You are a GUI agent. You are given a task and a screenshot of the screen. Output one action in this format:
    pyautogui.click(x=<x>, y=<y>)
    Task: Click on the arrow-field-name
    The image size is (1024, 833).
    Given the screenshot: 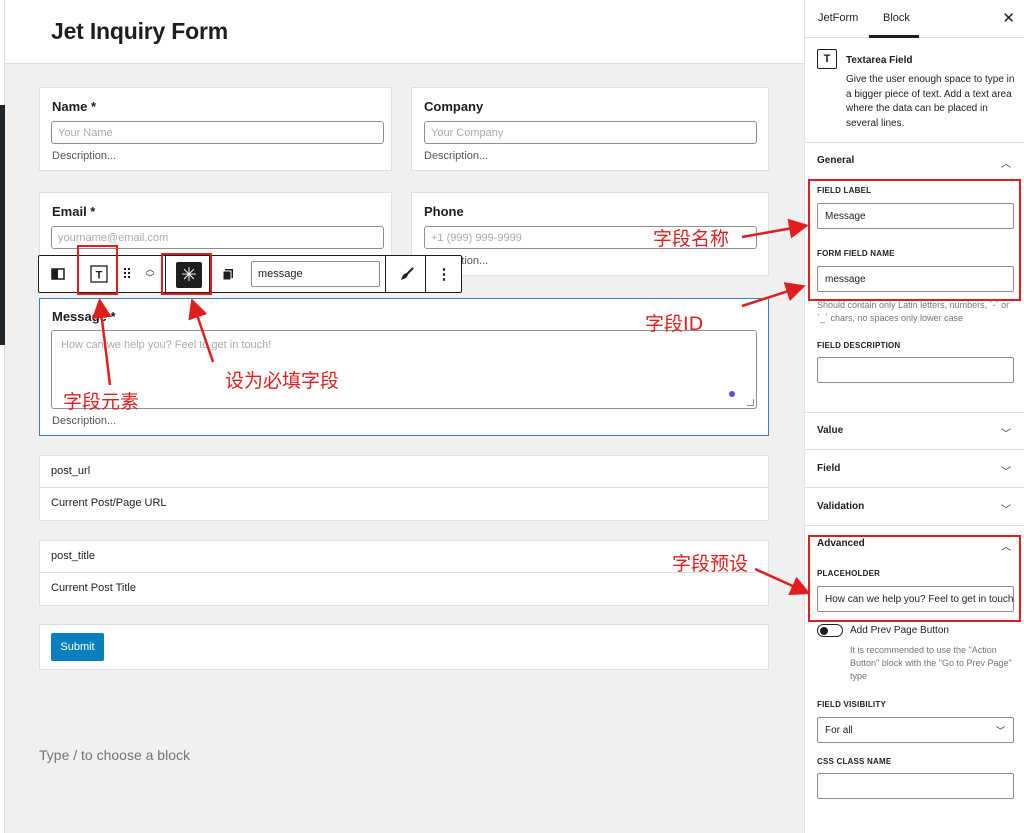 What is the action you would take?
    pyautogui.click(x=775, y=228)
    